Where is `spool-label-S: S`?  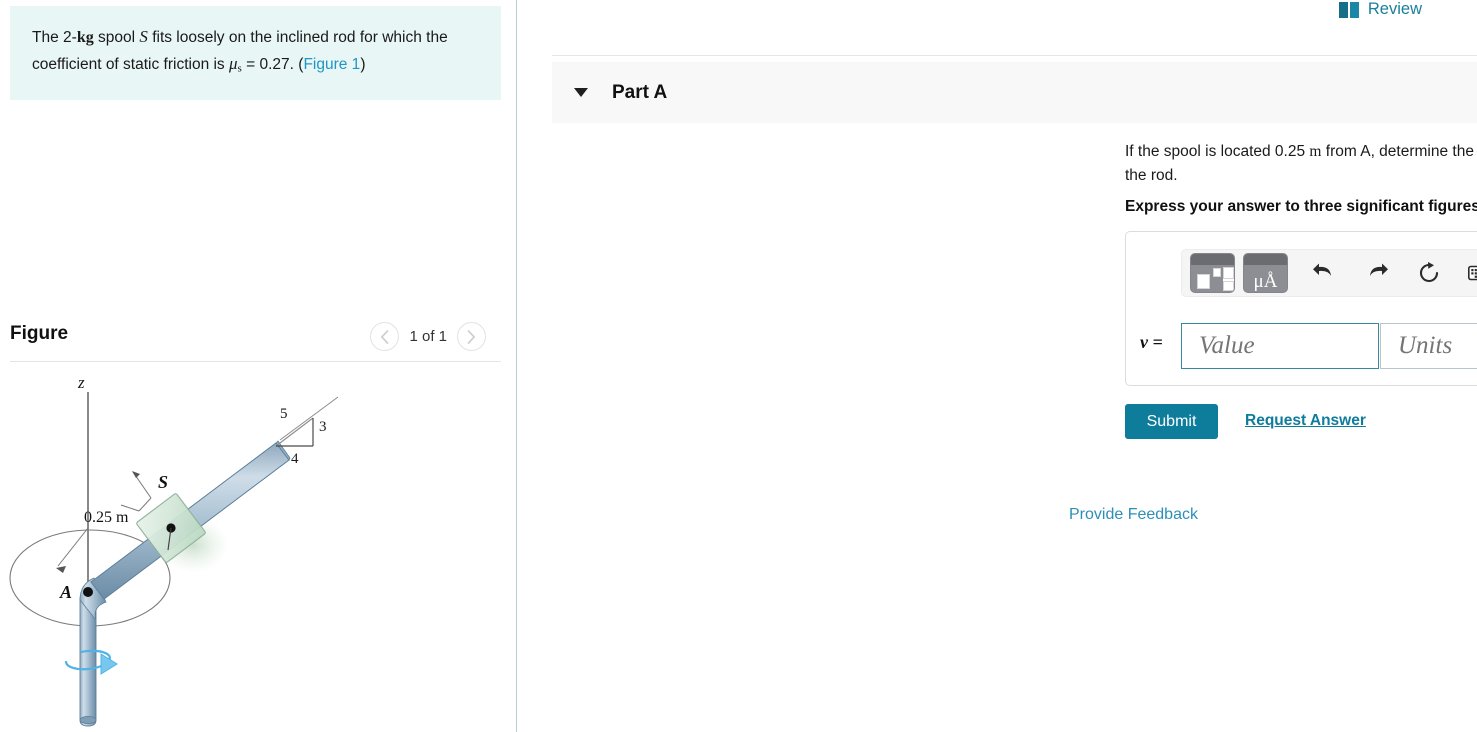 spool-label-S: S is located at coordinates (163, 482).